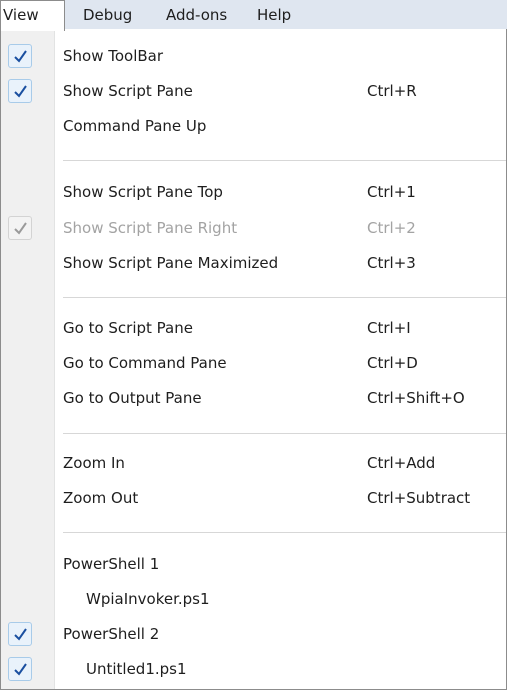  Describe the element at coordinates (111, 564) in the screenshot. I see `menu-item-label: PowerShell 1` at that location.